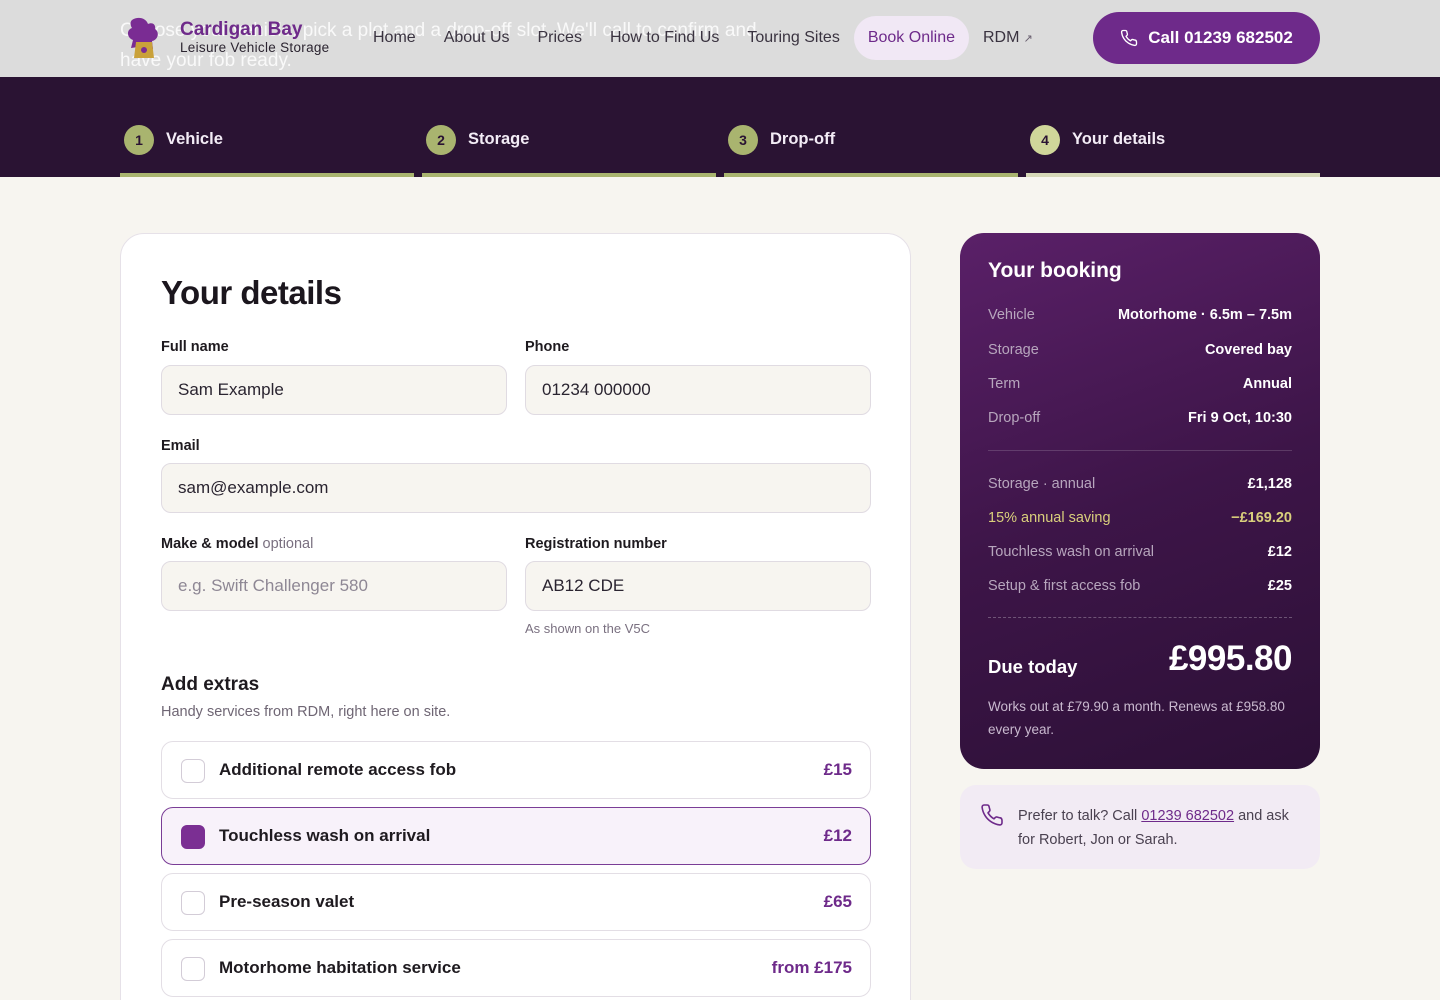 This screenshot has width=1440, height=1000. I want to click on step-label: Drop-off, so click(803, 139).